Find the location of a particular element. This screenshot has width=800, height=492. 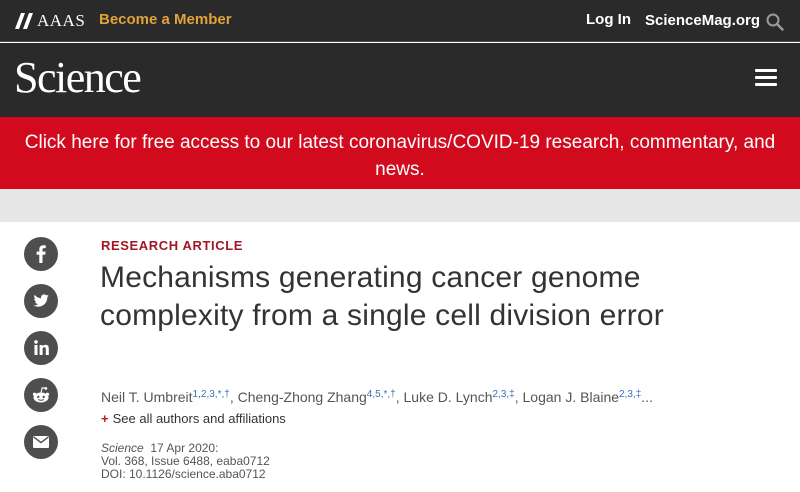

search-icon is located at coordinates (775, 22).